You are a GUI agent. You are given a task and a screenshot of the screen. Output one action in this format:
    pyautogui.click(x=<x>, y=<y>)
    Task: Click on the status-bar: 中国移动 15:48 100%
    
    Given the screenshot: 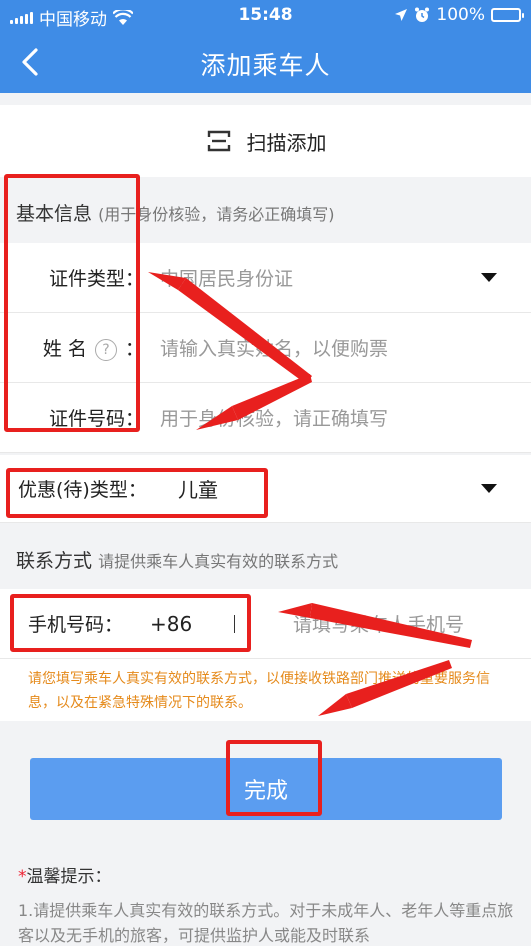 What is the action you would take?
    pyautogui.click(x=265, y=16)
    